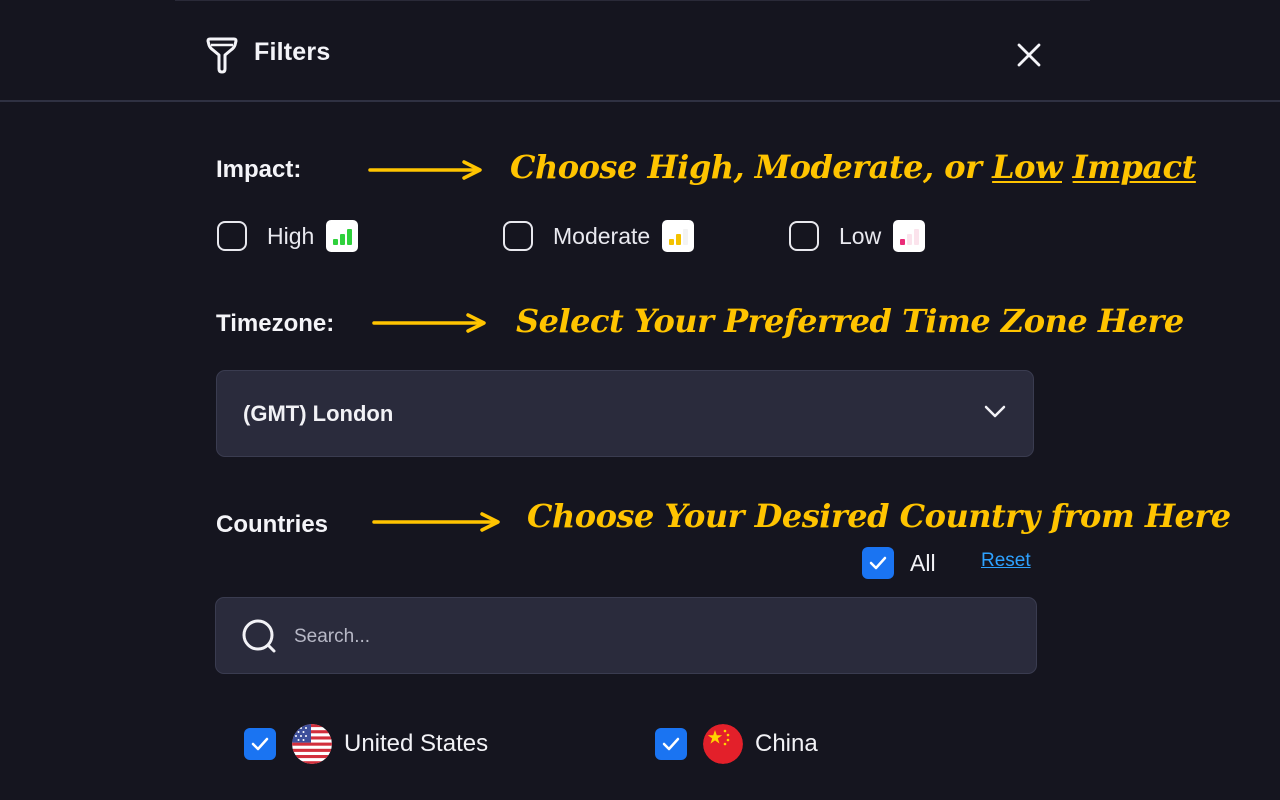 Image resolution: width=1280 pixels, height=800 pixels. I want to click on chevron-down-icon, so click(995, 411).